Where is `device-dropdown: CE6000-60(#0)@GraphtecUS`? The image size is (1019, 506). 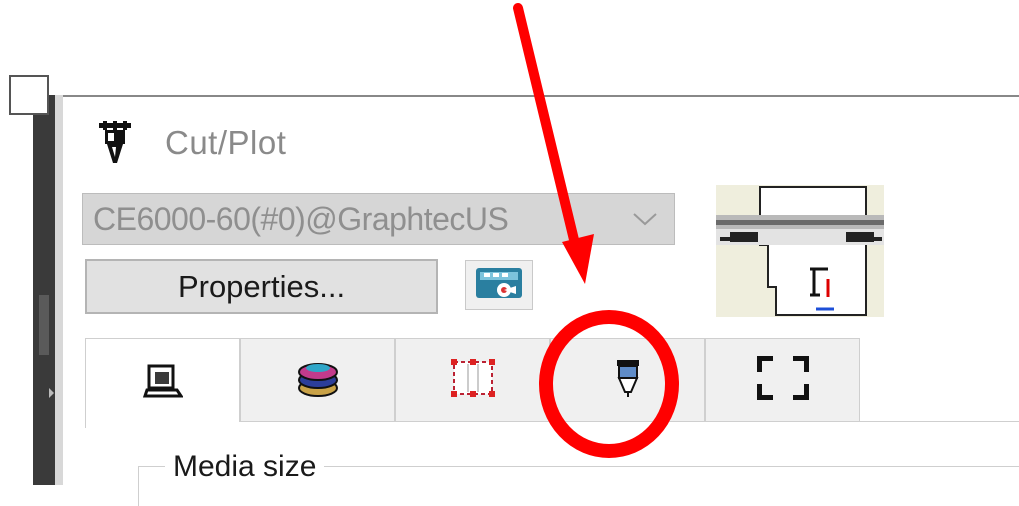 device-dropdown: CE6000-60(#0)@GraphtecUS is located at coordinates (378, 219).